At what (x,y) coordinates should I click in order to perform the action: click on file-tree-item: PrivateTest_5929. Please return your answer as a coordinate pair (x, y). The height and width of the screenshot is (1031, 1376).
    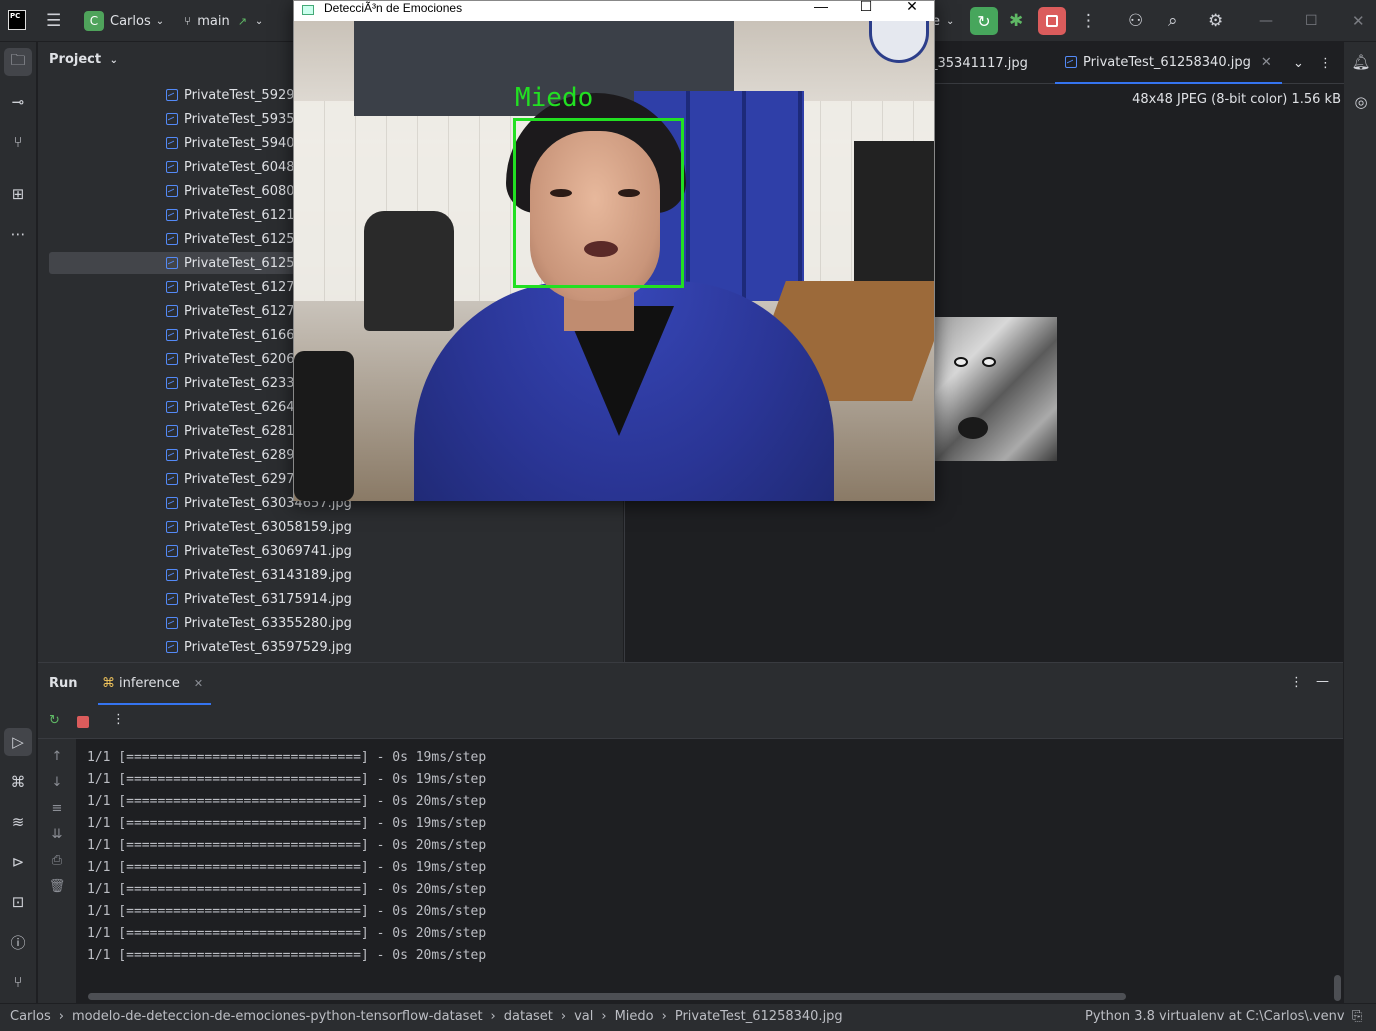
    Looking at the image, I should click on (230, 95).